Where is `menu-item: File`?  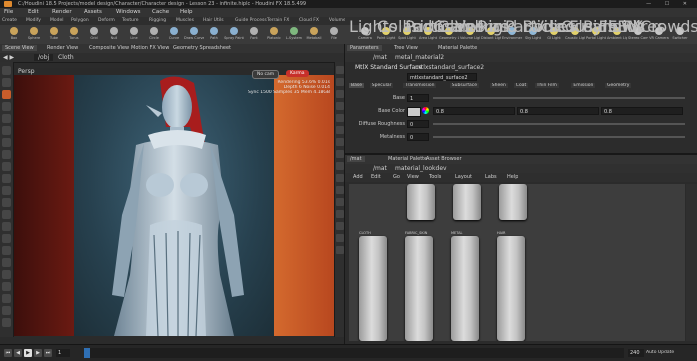 menu-item: File is located at coordinates (8, 12).